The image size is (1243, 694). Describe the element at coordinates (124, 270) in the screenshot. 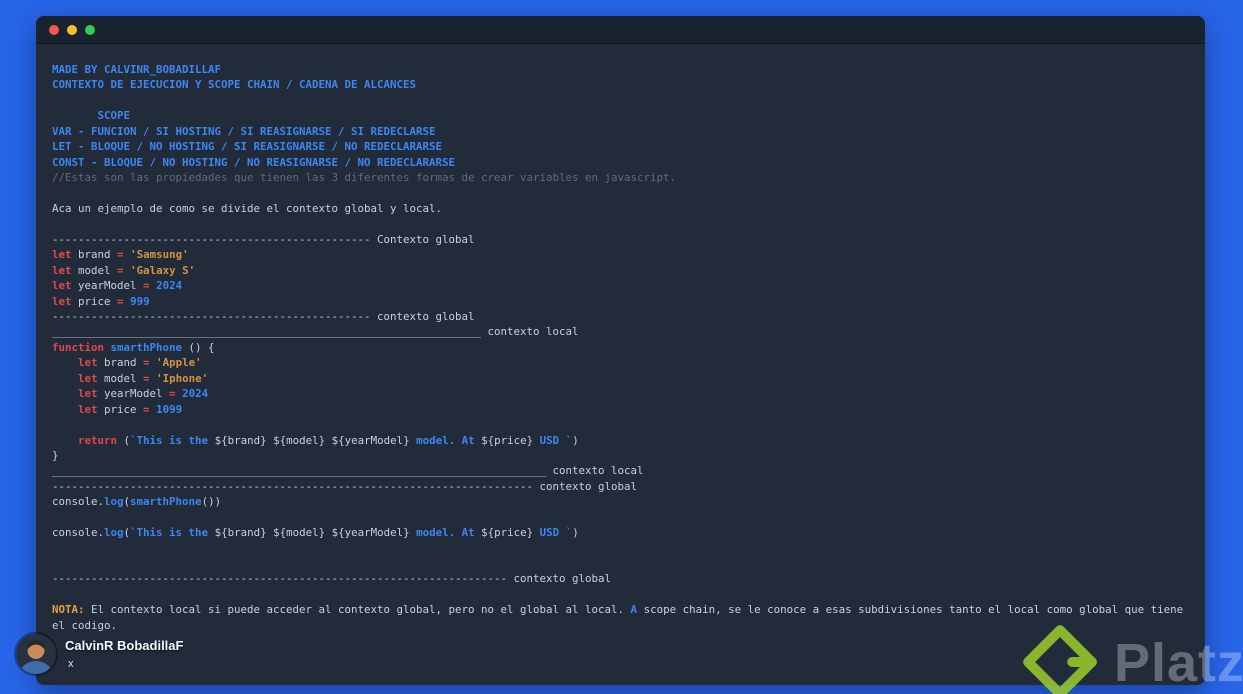

I see `code-line: let model = 'Galaxy S'` at that location.